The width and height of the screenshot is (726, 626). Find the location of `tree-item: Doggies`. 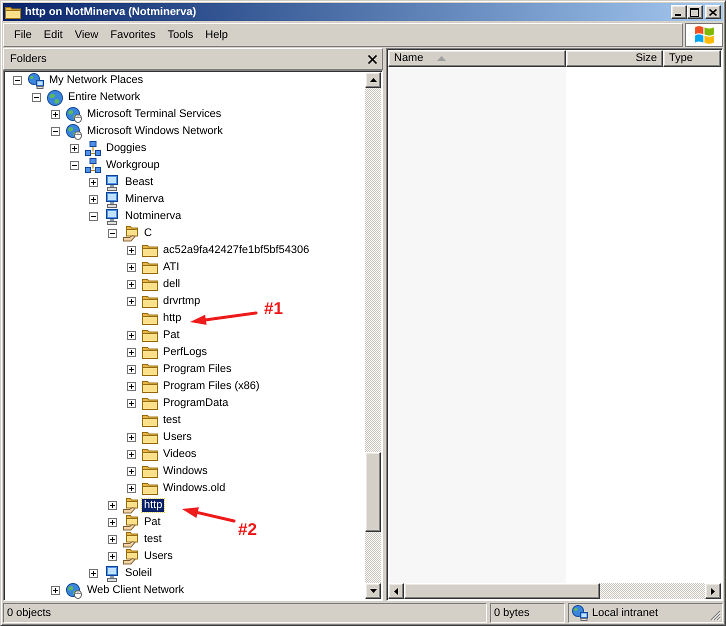

tree-item: Doggies is located at coordinates (126, 148).